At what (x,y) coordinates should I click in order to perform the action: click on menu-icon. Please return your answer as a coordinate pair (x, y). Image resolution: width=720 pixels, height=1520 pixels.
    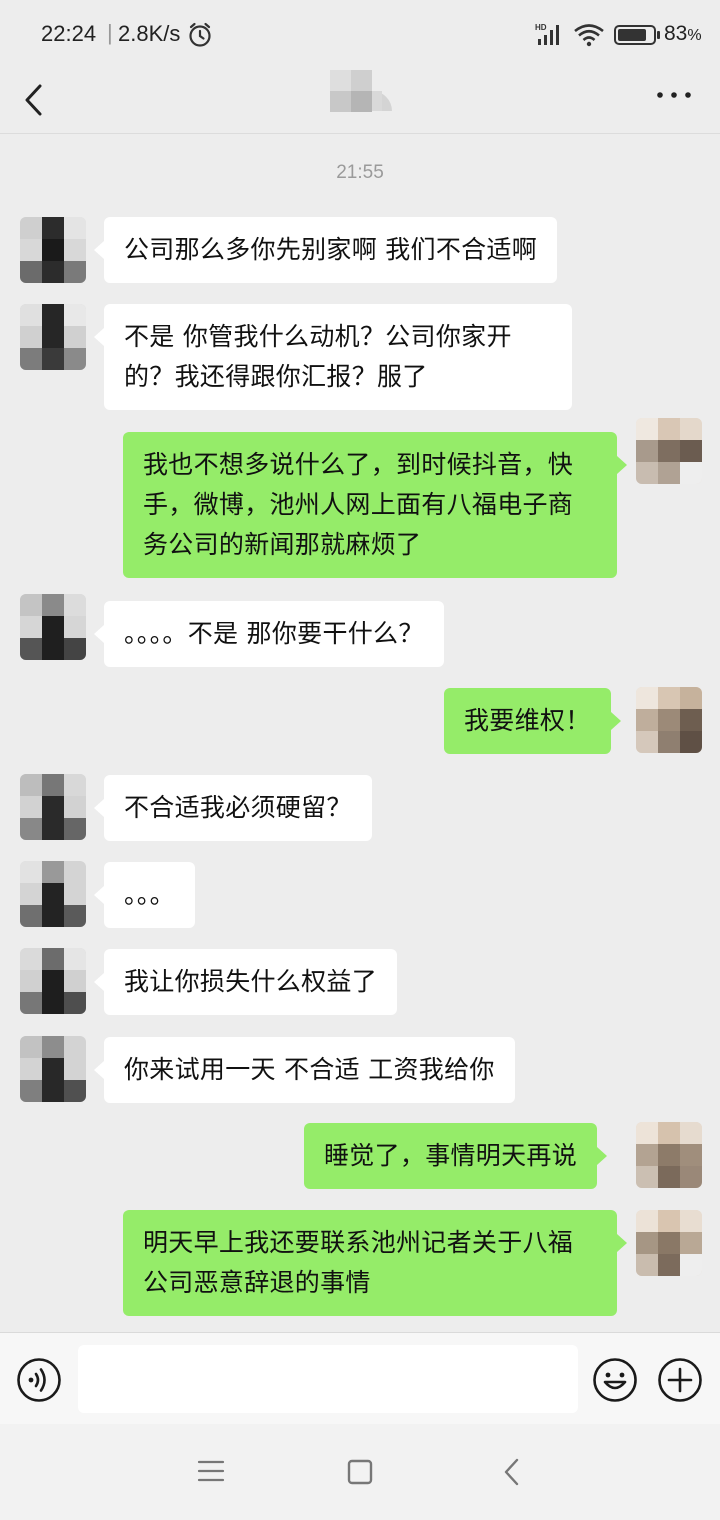
    Looking at the image, I should click on (211, 1471).